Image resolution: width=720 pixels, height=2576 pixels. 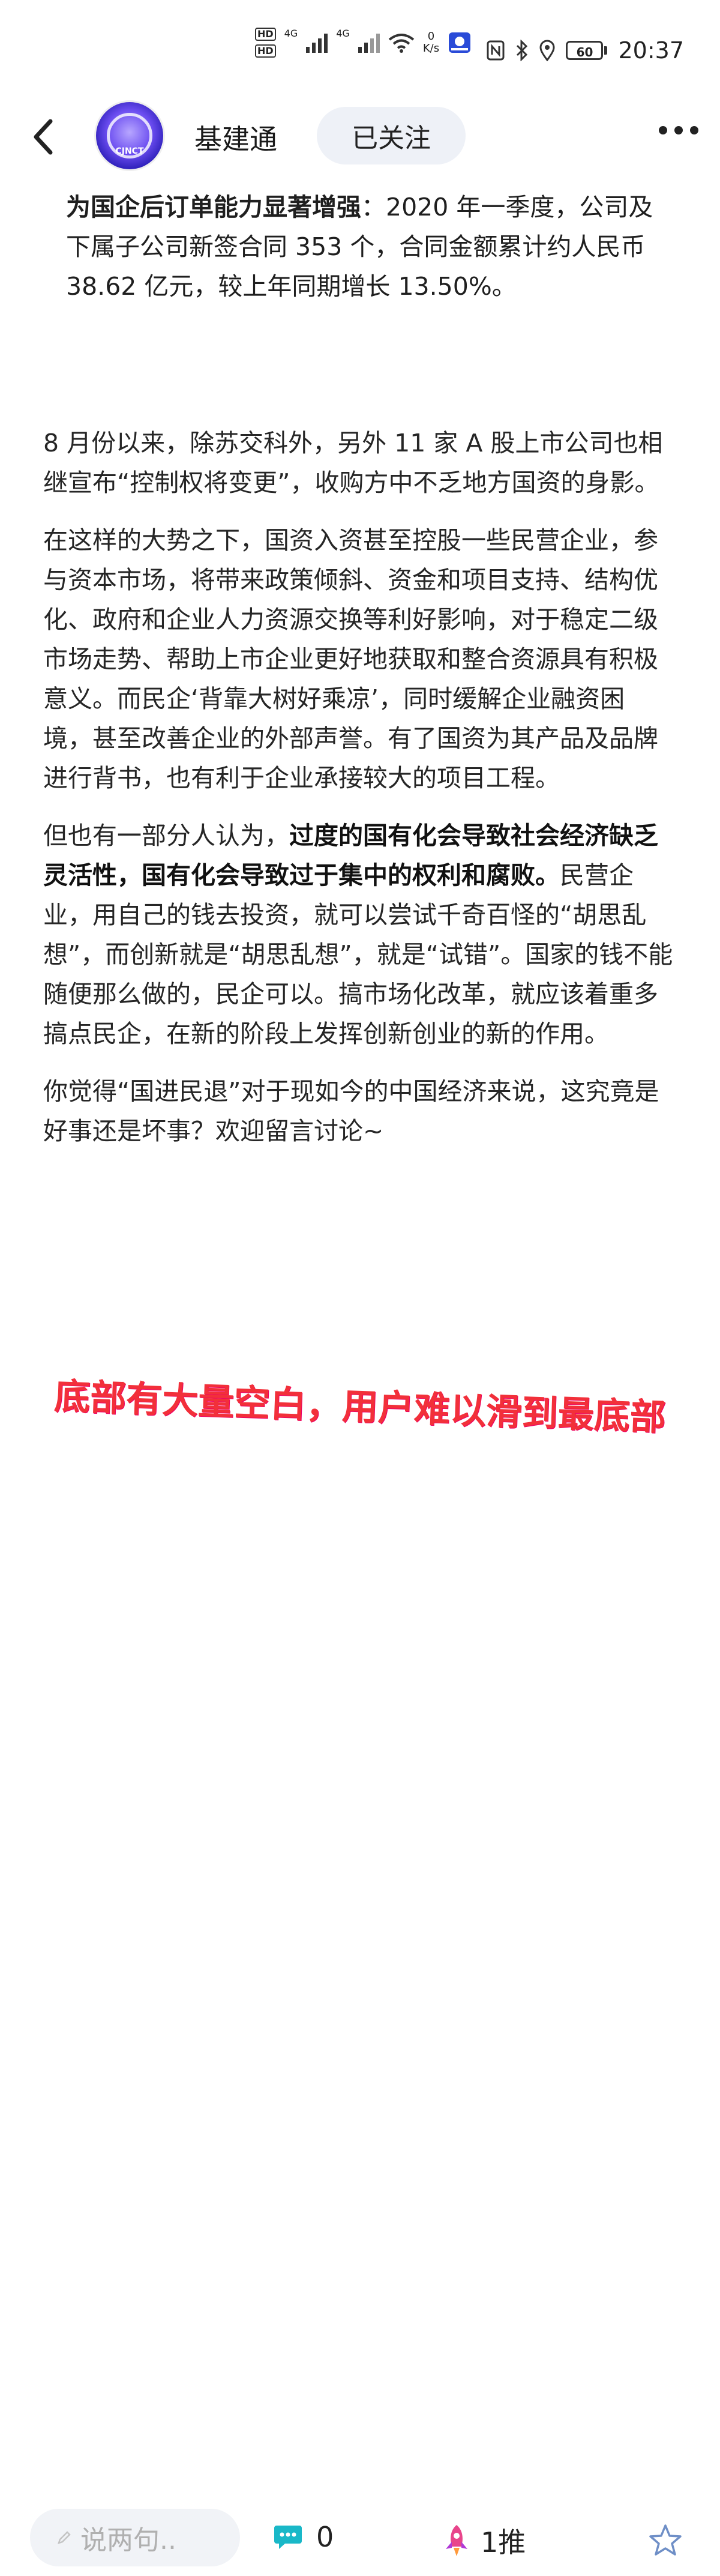 What do you see at coordinates (128, 2540) in the screenshot?
I see `comment-placeholder: 说两句..` at bounding box center [128, 2540].